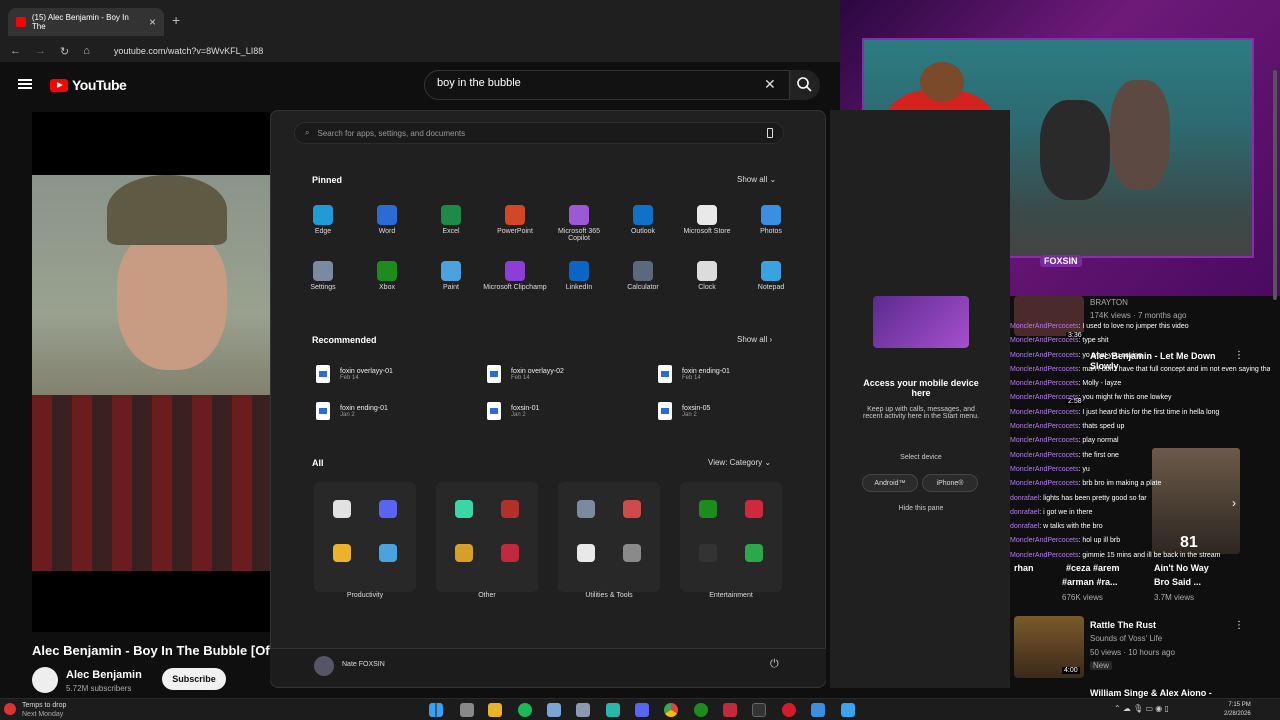 This screenshot has width=1280, height=720. I want to click on pinned-app-microsoft-clipchamp: Microsoft Clipchamp, so click(515, 276).